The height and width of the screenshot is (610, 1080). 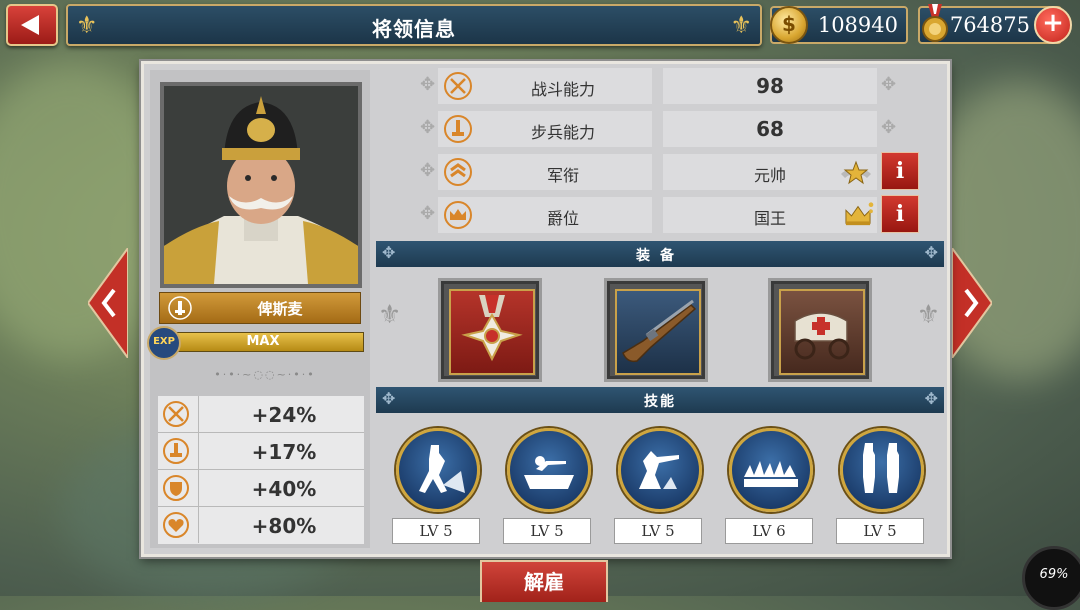 I want to click on stat-label: 战斗能力, so click(x=562, y=89).